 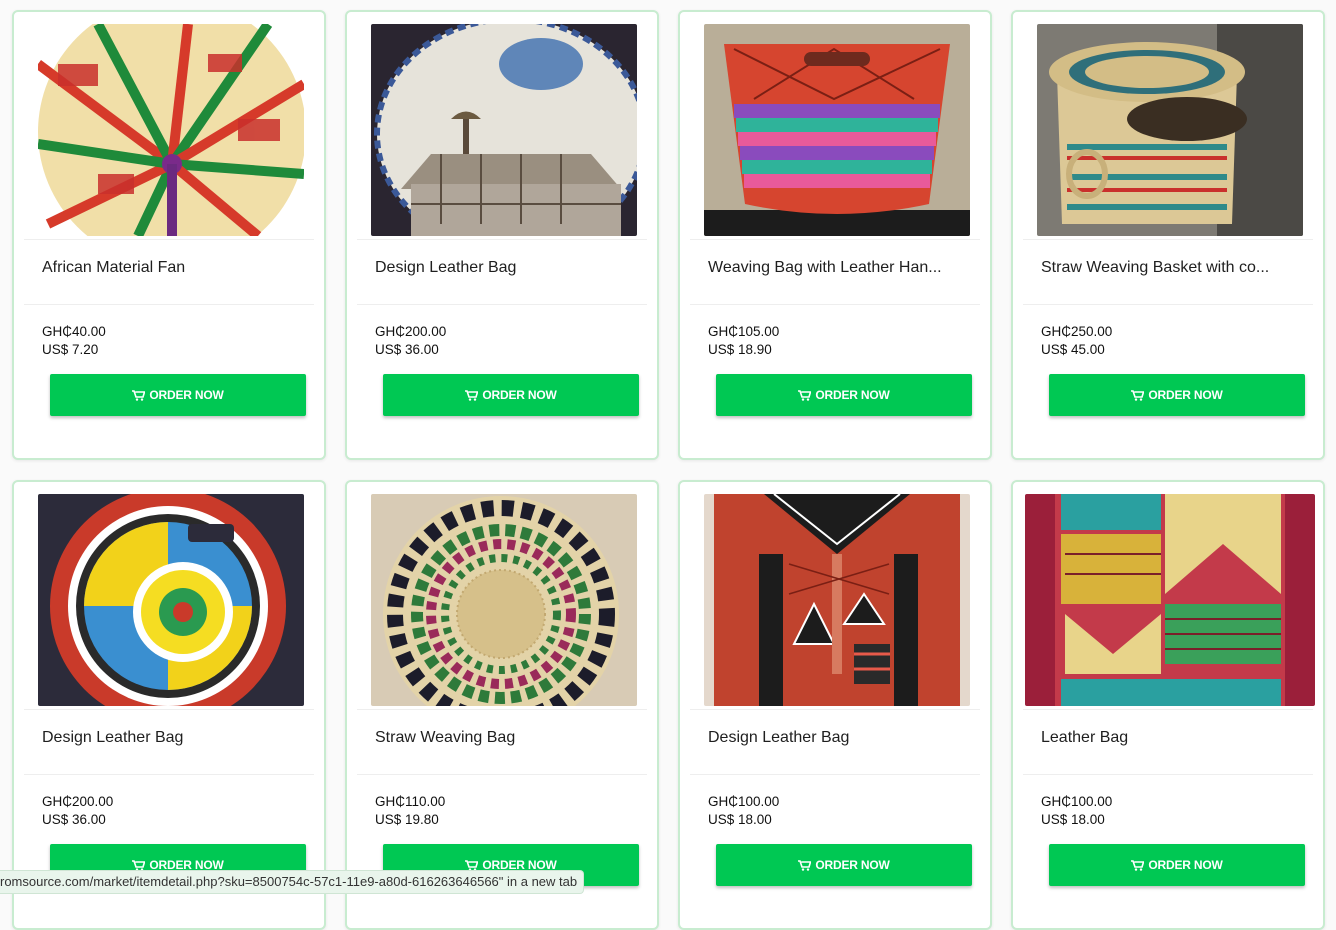 I want to click on product-title: African Material Fan, so click(x=168, y=268).